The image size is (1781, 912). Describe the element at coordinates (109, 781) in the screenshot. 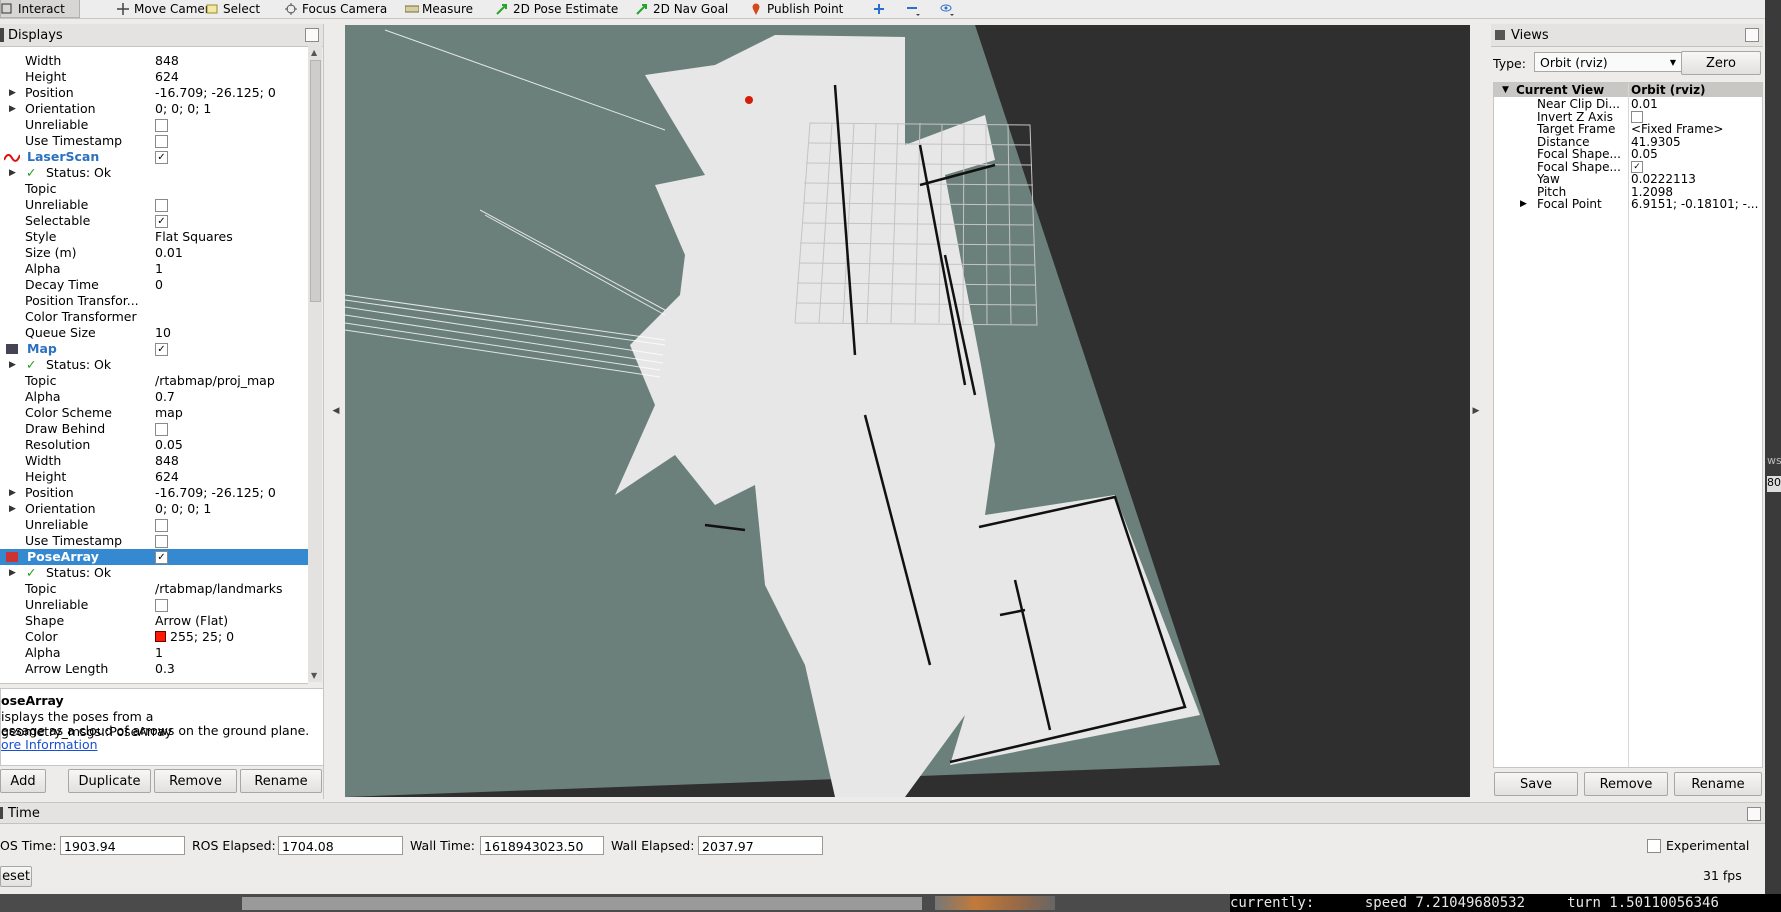

I see `duplicate-display-button: Duplicate` at that location.